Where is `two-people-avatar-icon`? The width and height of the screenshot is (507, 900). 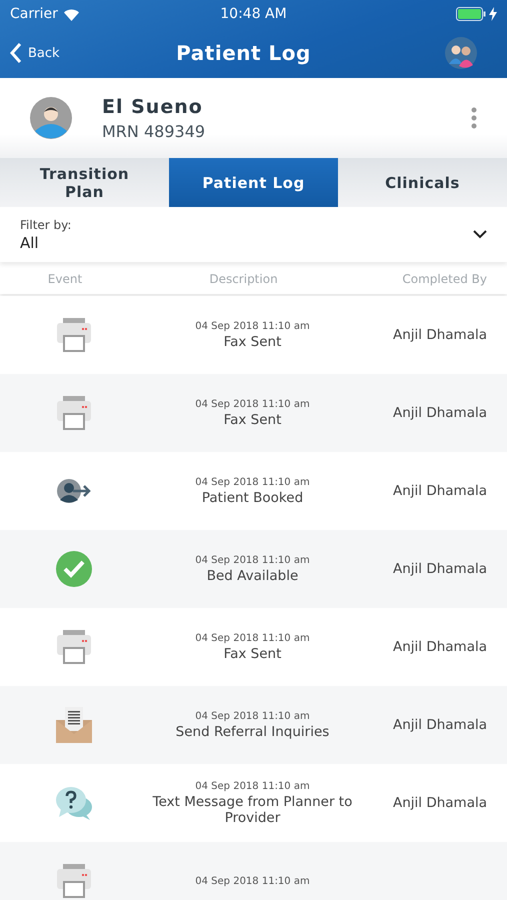
two-people-avatar-icon is located at coordinates (460, 53).